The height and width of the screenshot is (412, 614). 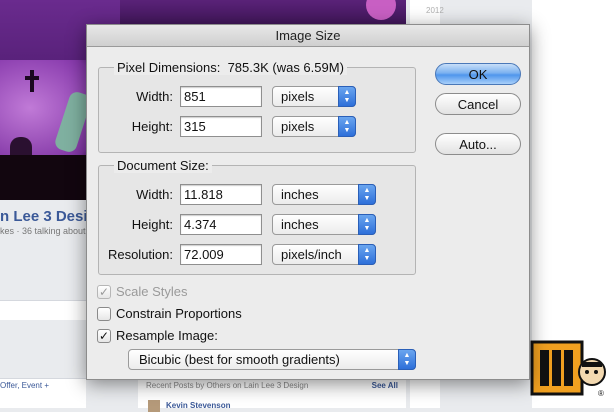 I want to click on constrain-proportions-label: Constrain Proportions, so click(x=179, y=313).